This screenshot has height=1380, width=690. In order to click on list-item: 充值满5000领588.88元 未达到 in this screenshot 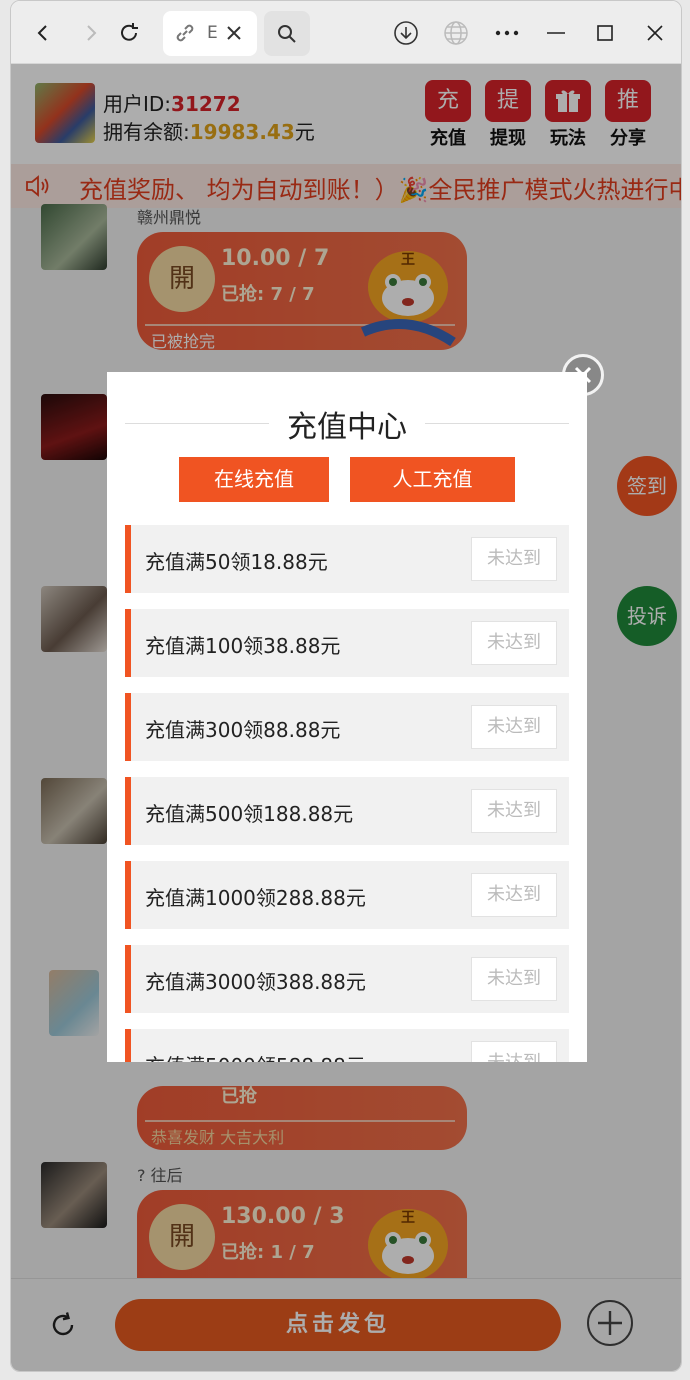, I will do `click(347, 1045)`.